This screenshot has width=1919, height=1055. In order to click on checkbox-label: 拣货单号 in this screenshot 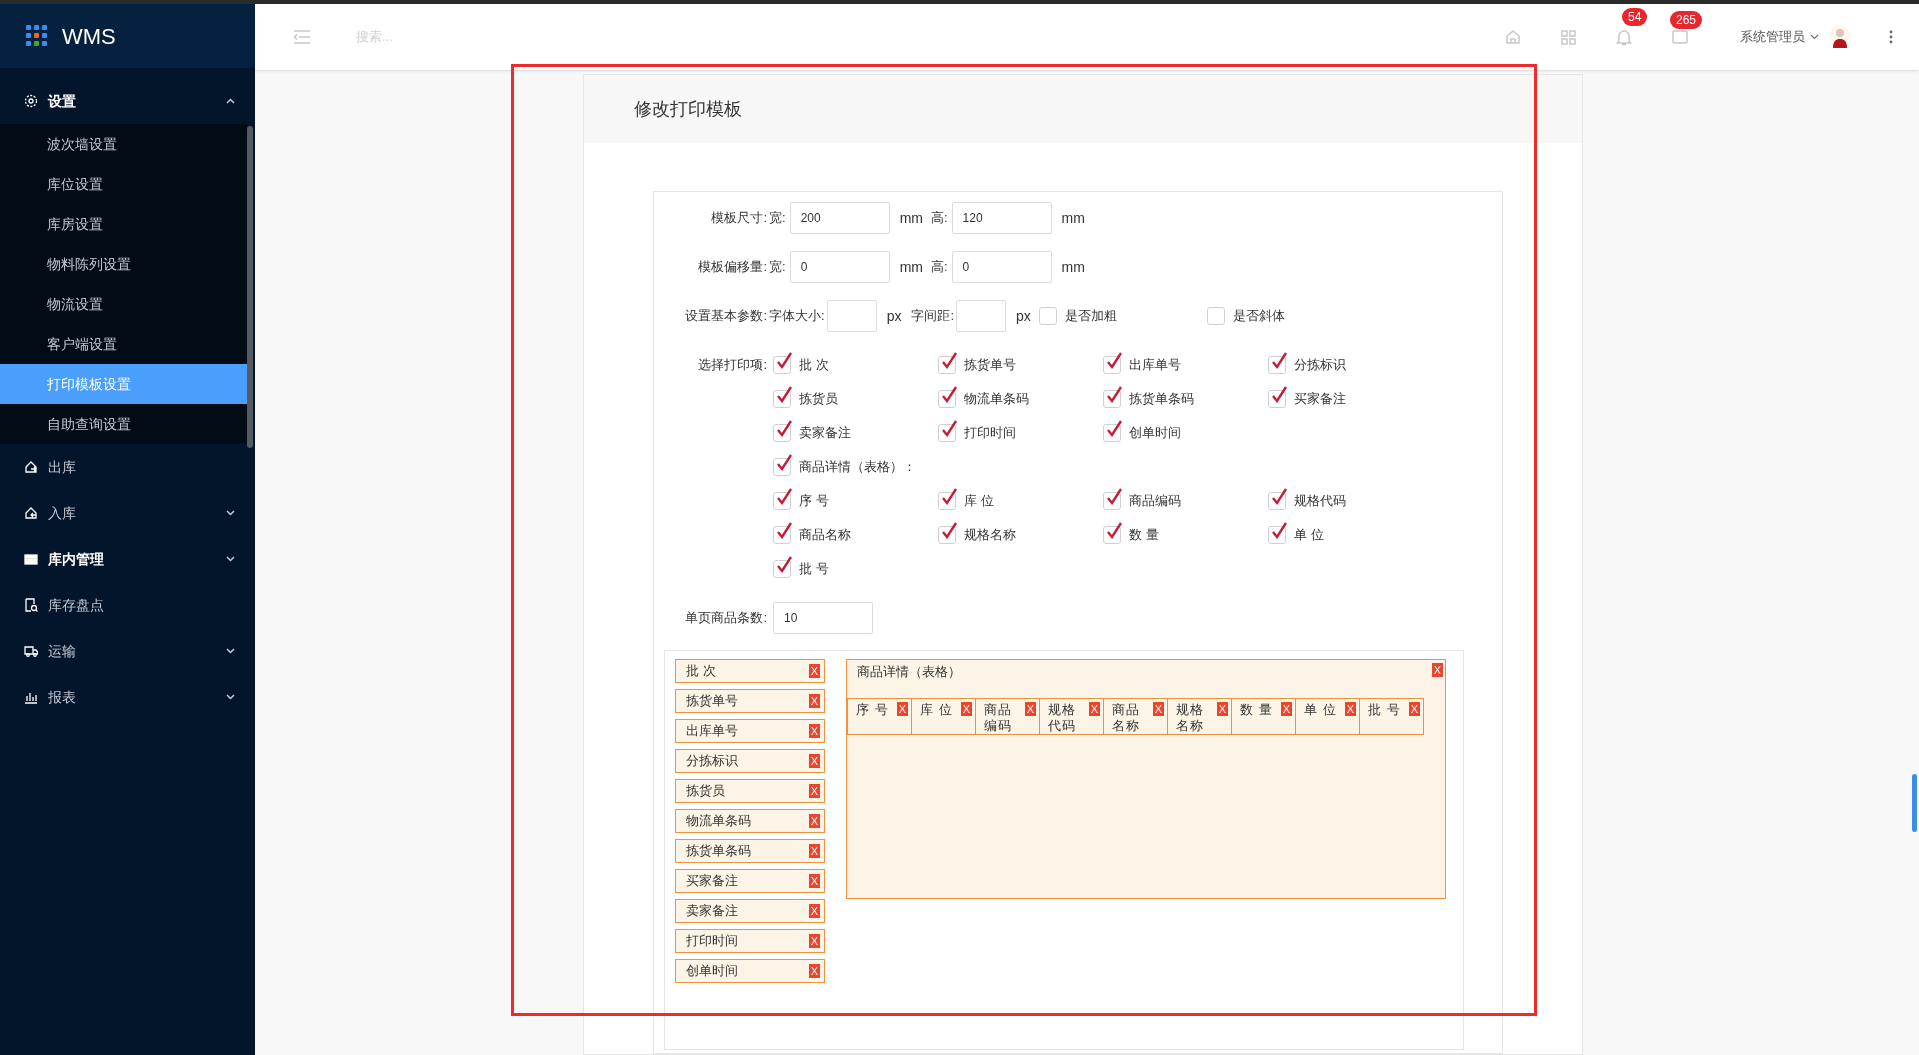, I will do `click(990, 365)`.